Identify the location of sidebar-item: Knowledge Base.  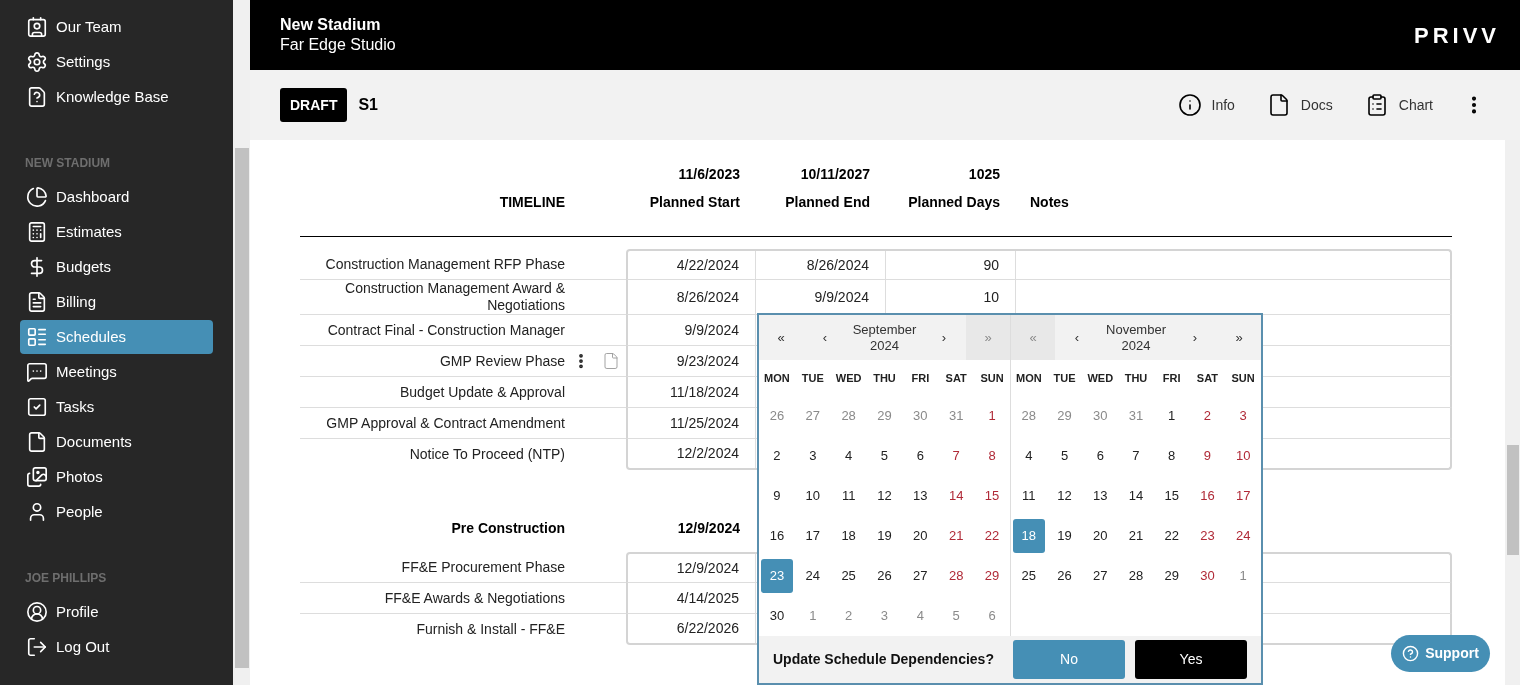
(116, 97).